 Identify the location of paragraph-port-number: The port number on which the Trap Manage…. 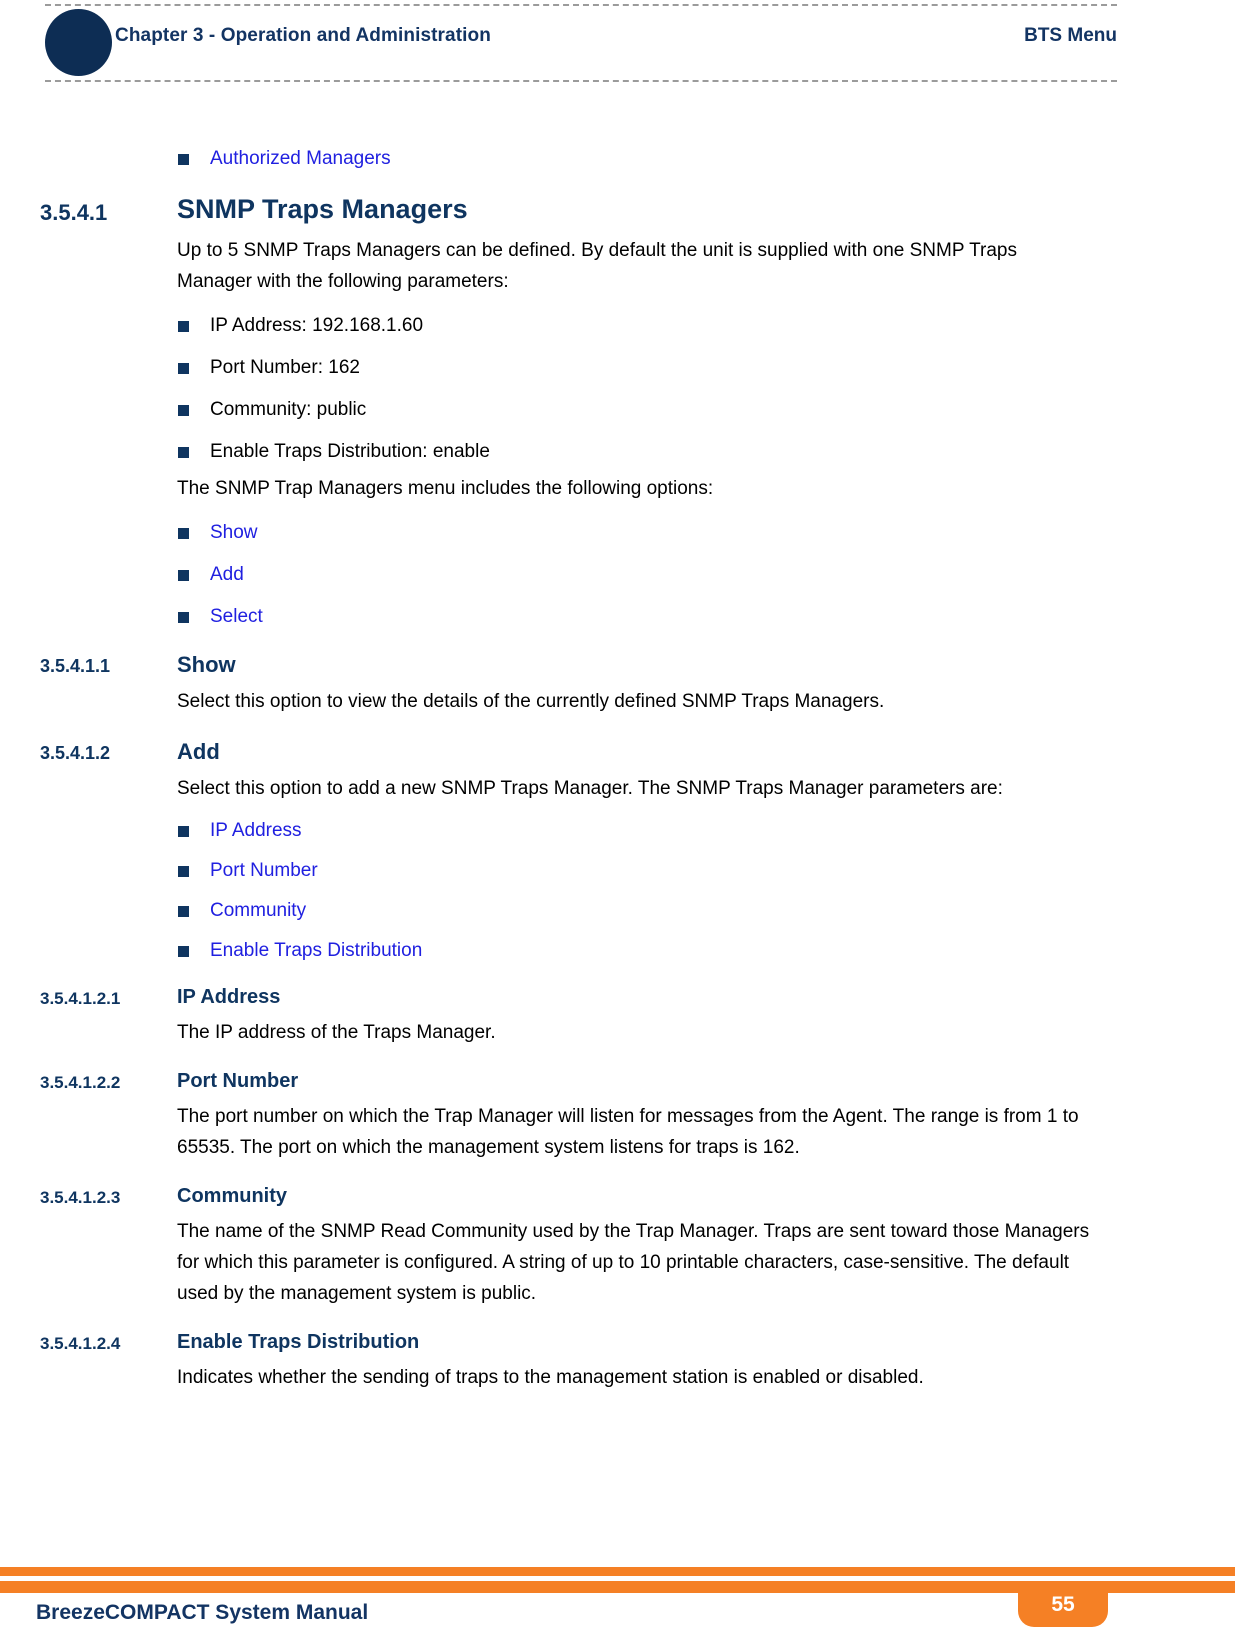
(628, 1132).